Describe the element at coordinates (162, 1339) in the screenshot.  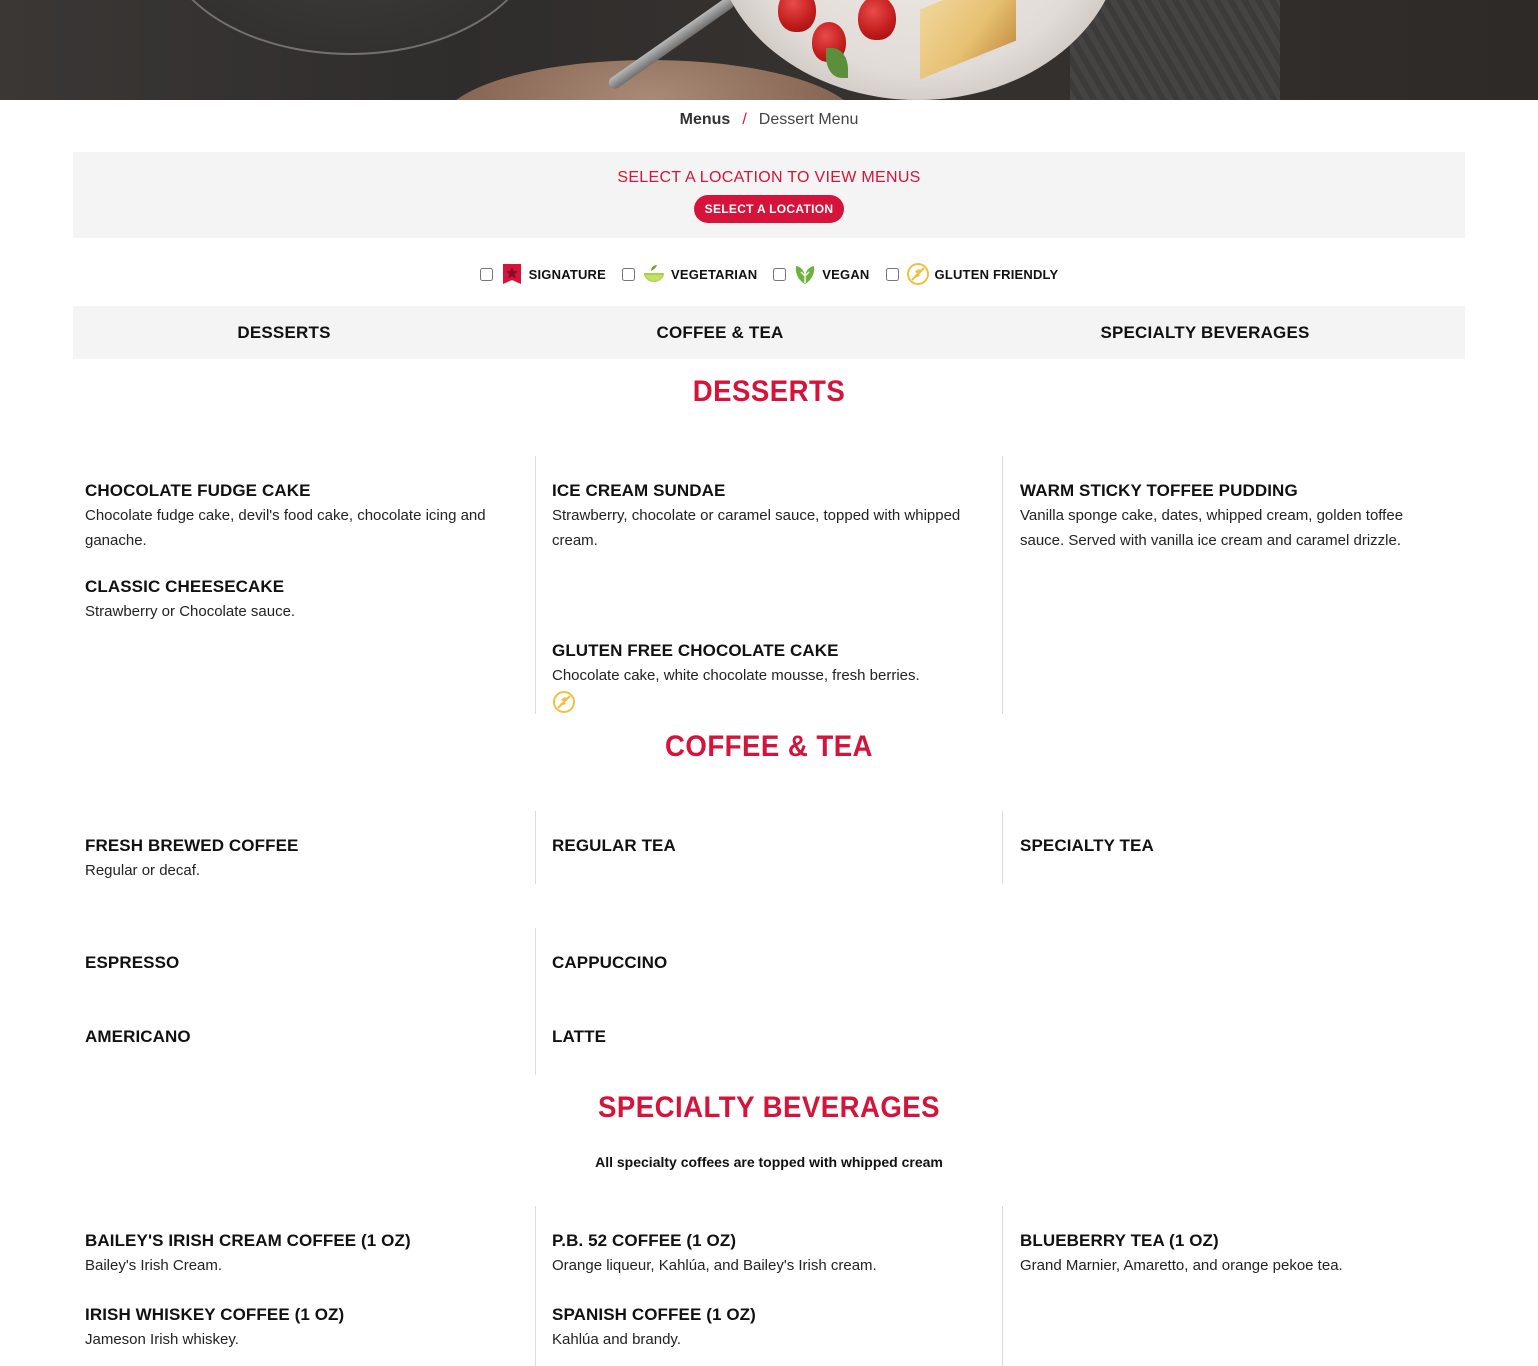
I see `item-description: Jameson Irish whiskey.` at that location.